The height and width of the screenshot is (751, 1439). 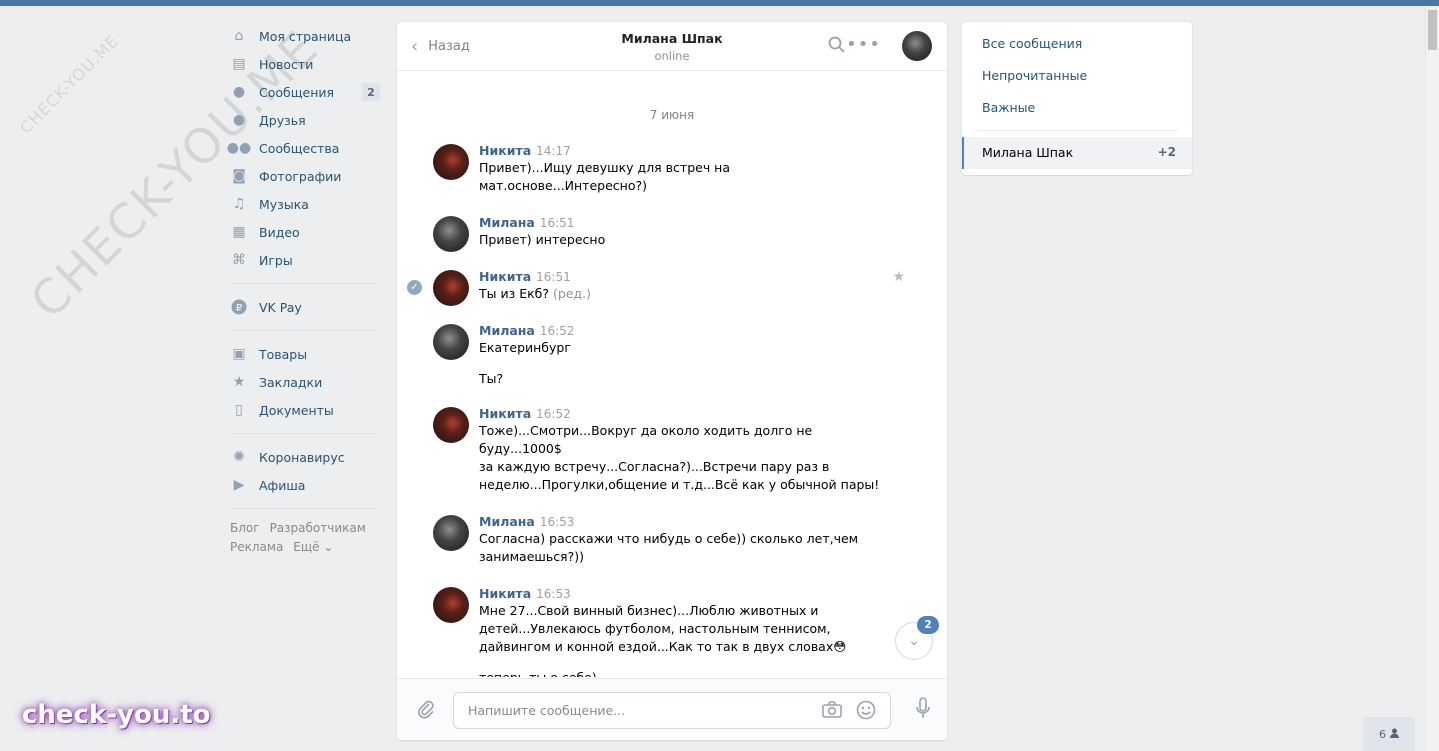 What do you see at coordinates (553, 151) in the screenshot?
I see `message-time: 14:17` at bounding box center [553, 151].